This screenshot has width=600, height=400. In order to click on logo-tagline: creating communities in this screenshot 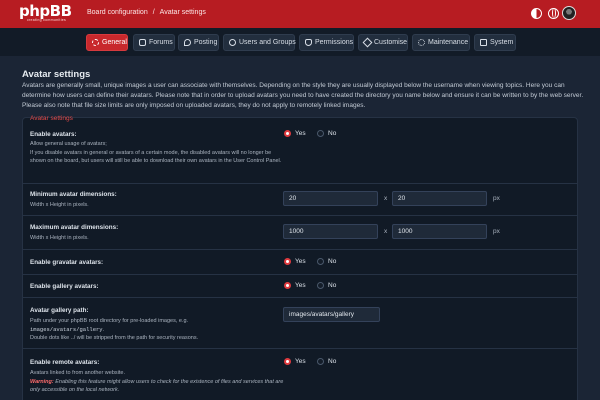, I will do `click(47, 20)`.